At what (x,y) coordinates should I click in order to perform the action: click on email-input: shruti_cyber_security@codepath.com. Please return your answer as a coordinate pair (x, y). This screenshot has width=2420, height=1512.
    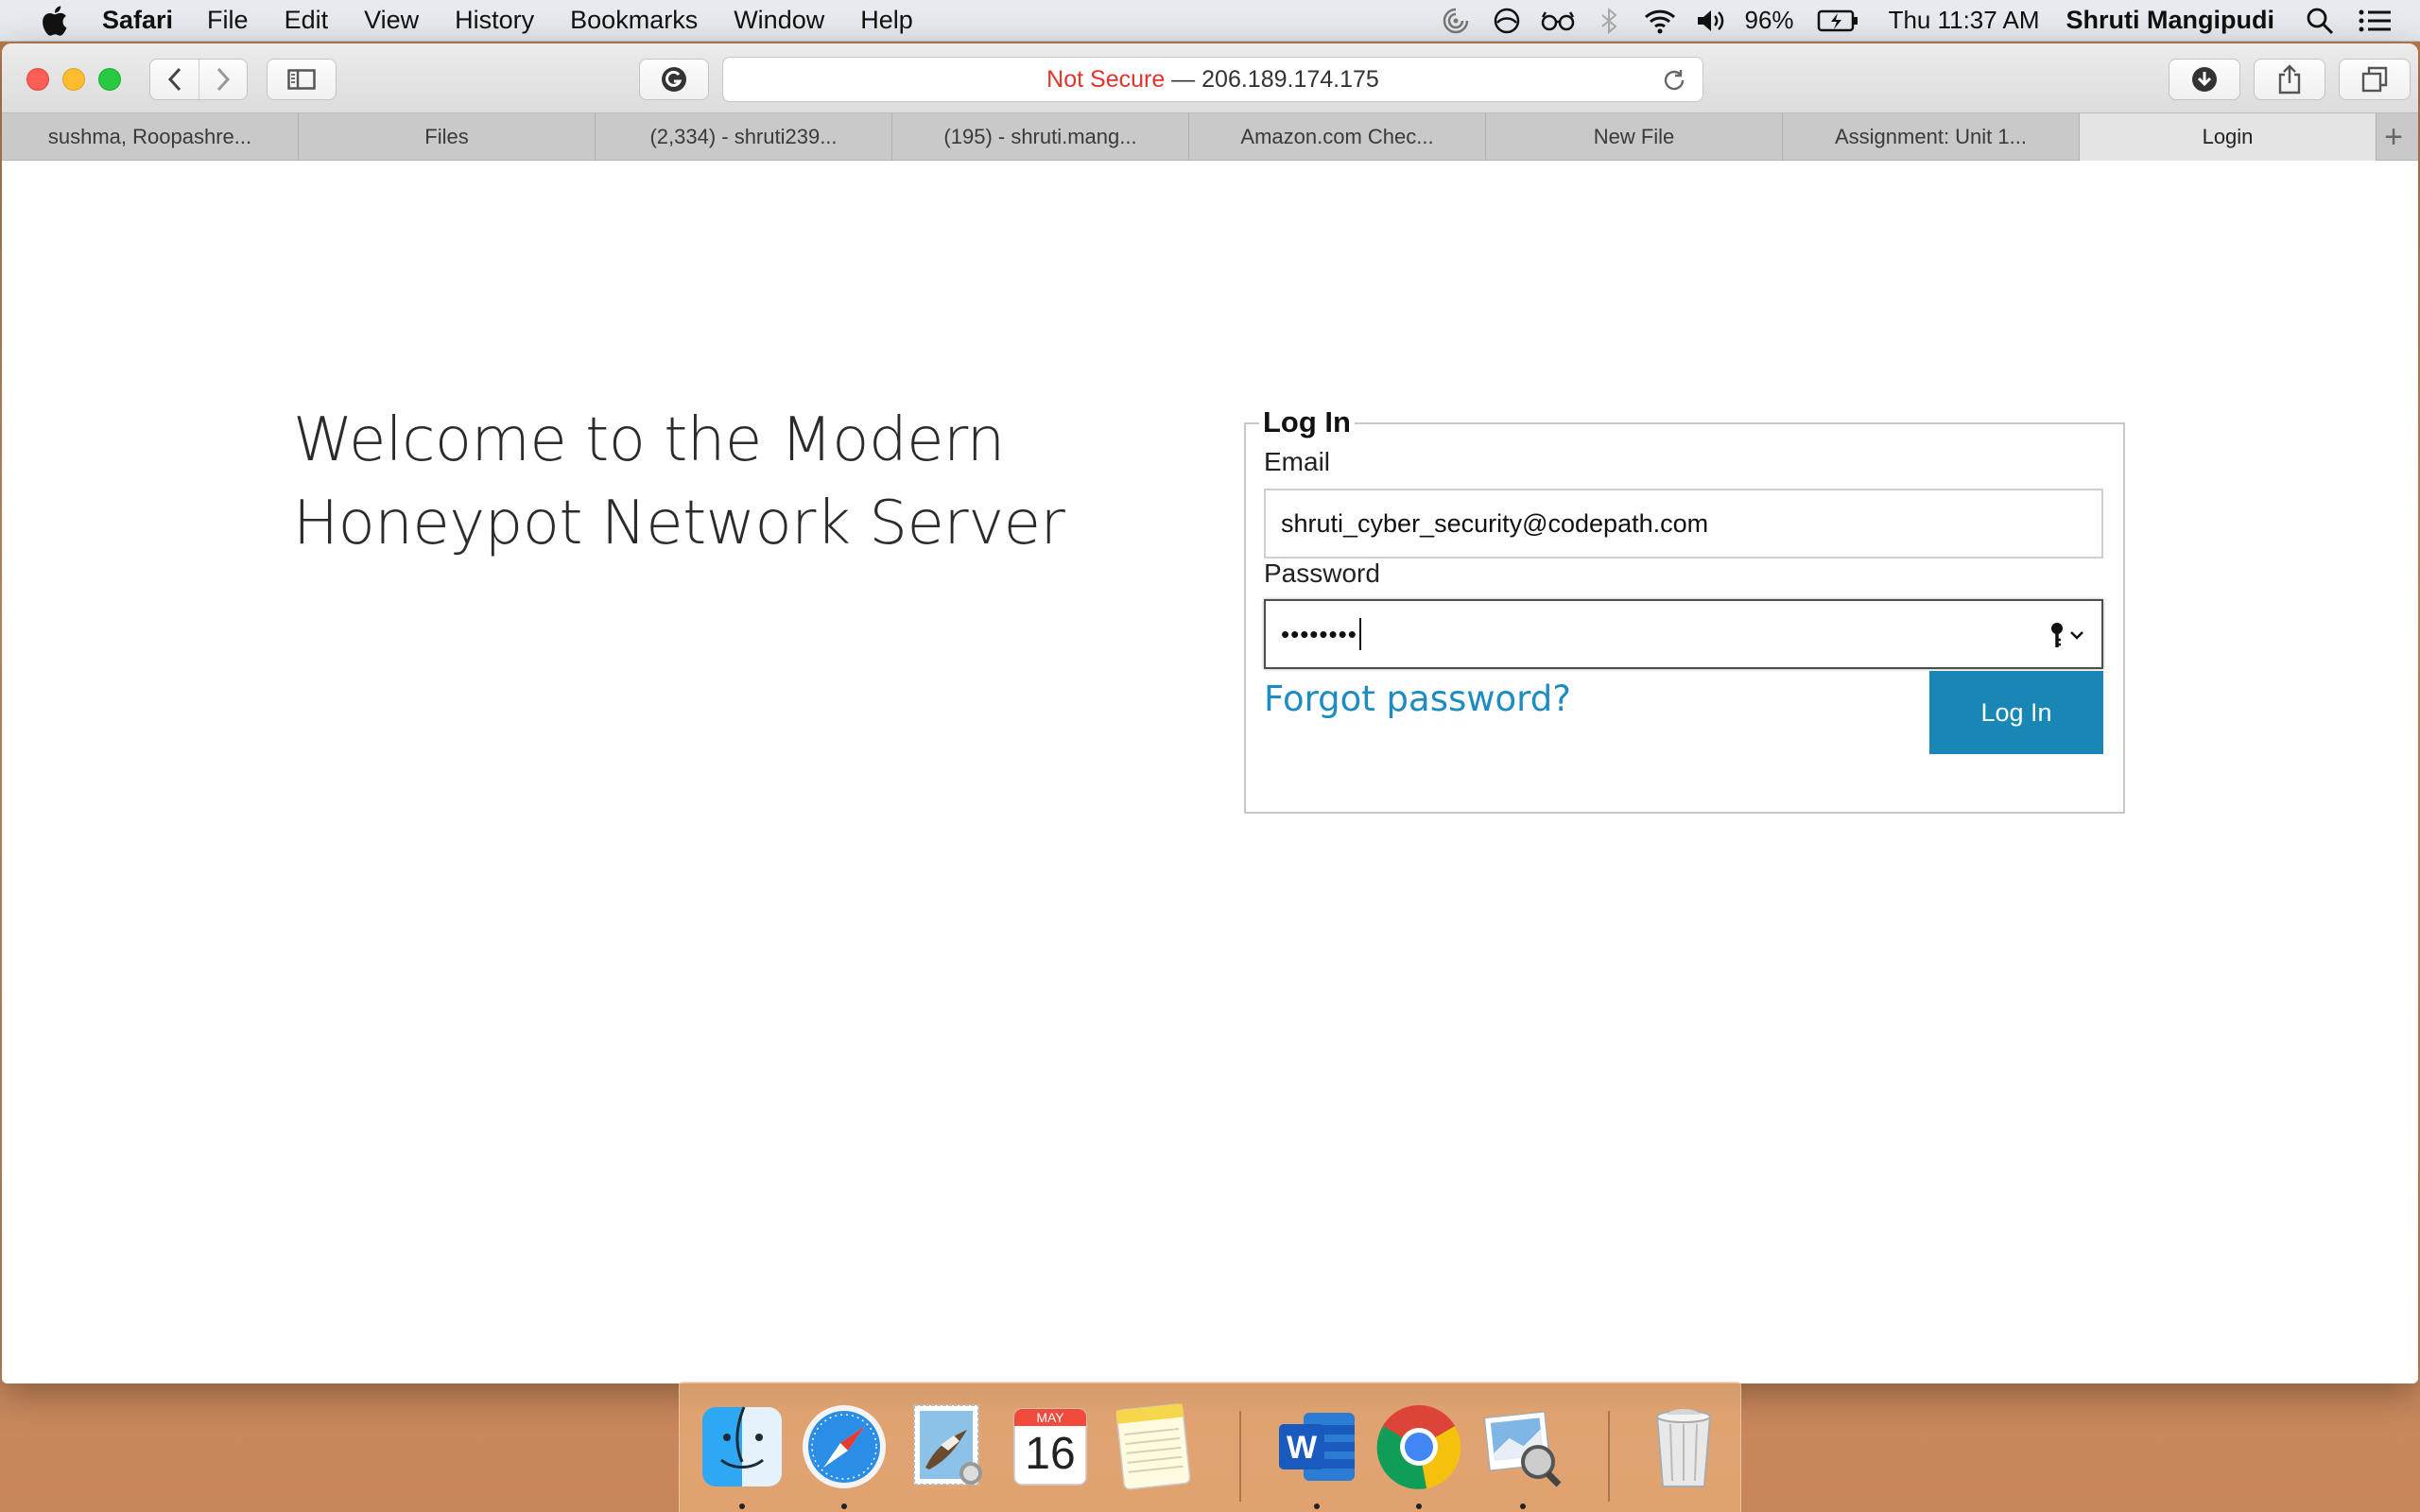
    Looking at the image, I should click on (1683, 523).